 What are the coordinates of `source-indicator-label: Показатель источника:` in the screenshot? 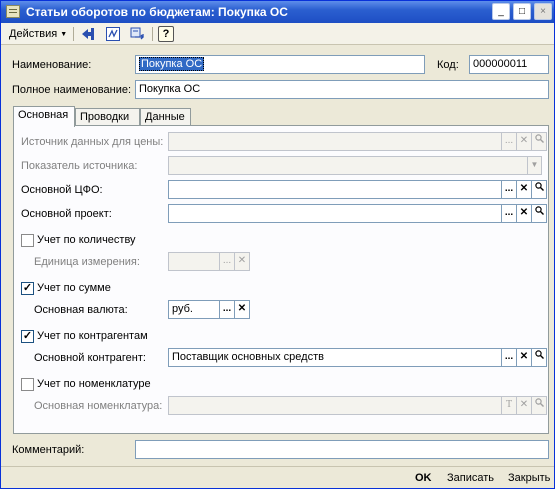 It's located at (79, 166).